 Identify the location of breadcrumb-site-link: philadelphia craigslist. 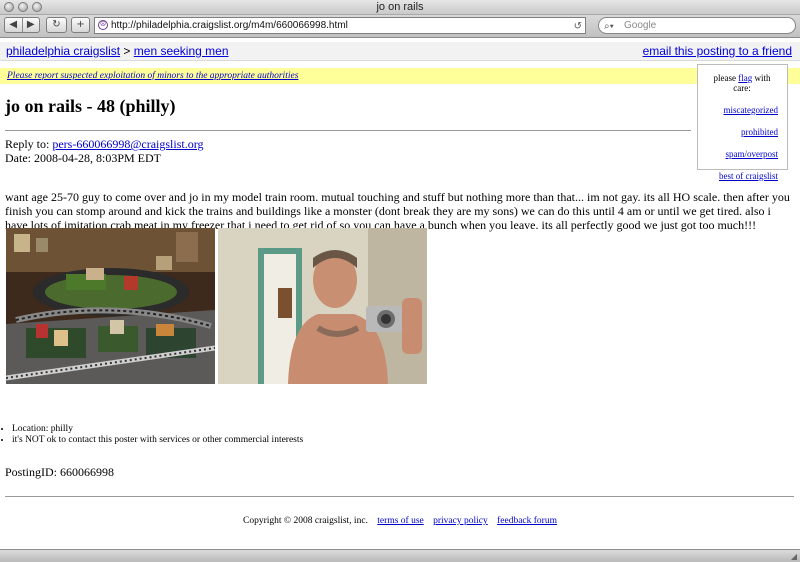
(63, 51).